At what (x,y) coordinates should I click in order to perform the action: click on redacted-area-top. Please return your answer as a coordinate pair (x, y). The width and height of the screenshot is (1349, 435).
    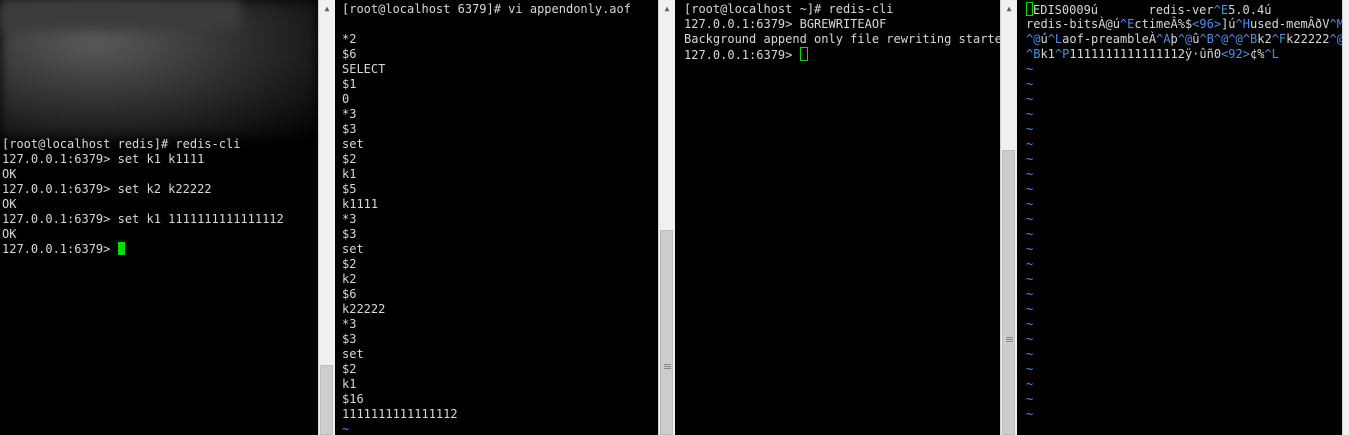
    Looking at the image, I should click on (120, 15).